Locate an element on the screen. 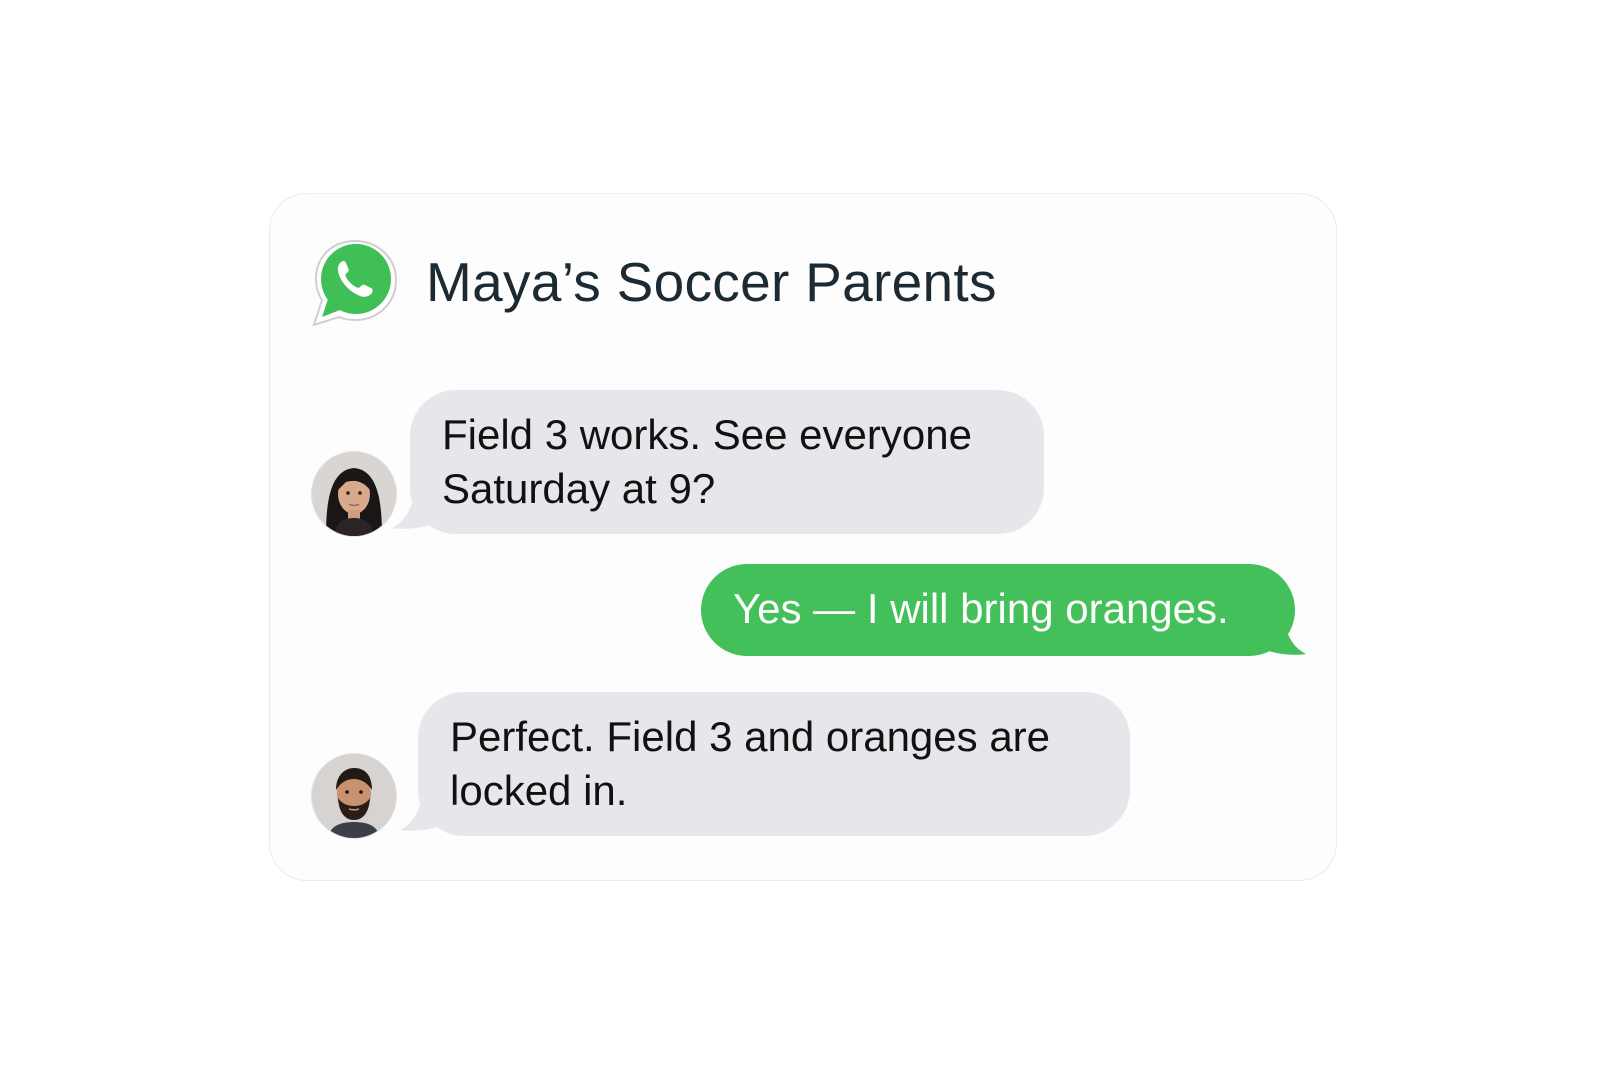 This screenshot has width=1600, height=1073. message-text: Yes — I will bring oranges. is located at coordinates (981, 608).